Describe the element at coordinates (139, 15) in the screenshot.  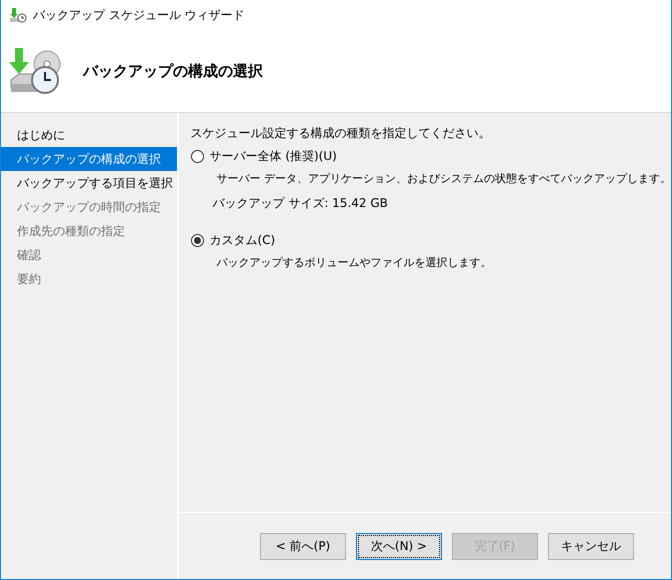
I see `window-title: バックアップ スケジュール ウィザード` at that location.